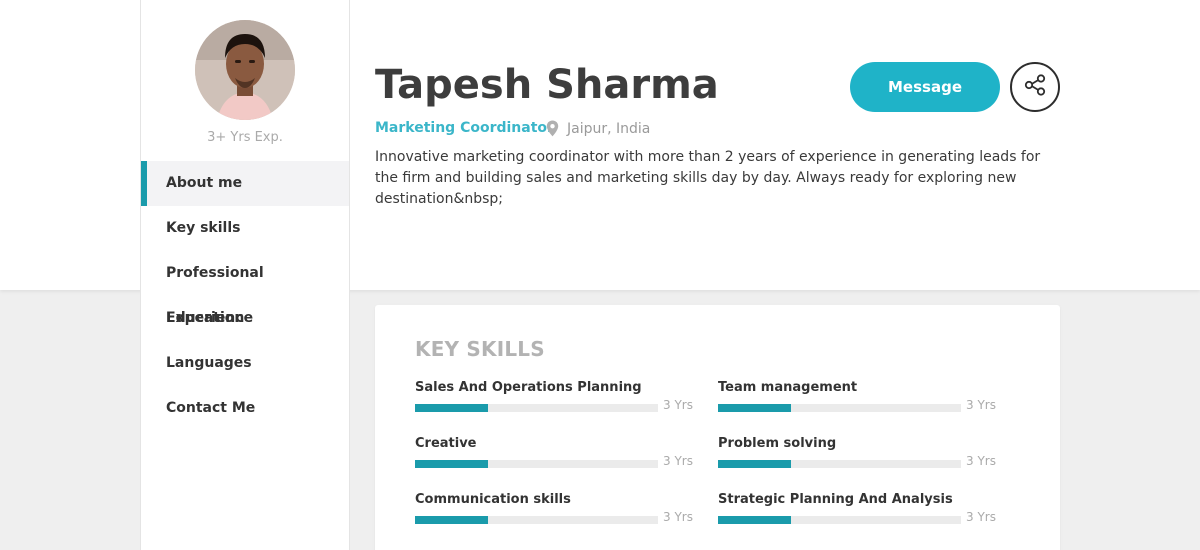 The width and height of the screenshot is (1200, 550). What do you see at coordinates (245, 288) in the screenshot?
I see `sidebar-item-professional-experience: Professional Experience` at bounding box center [245, 288].